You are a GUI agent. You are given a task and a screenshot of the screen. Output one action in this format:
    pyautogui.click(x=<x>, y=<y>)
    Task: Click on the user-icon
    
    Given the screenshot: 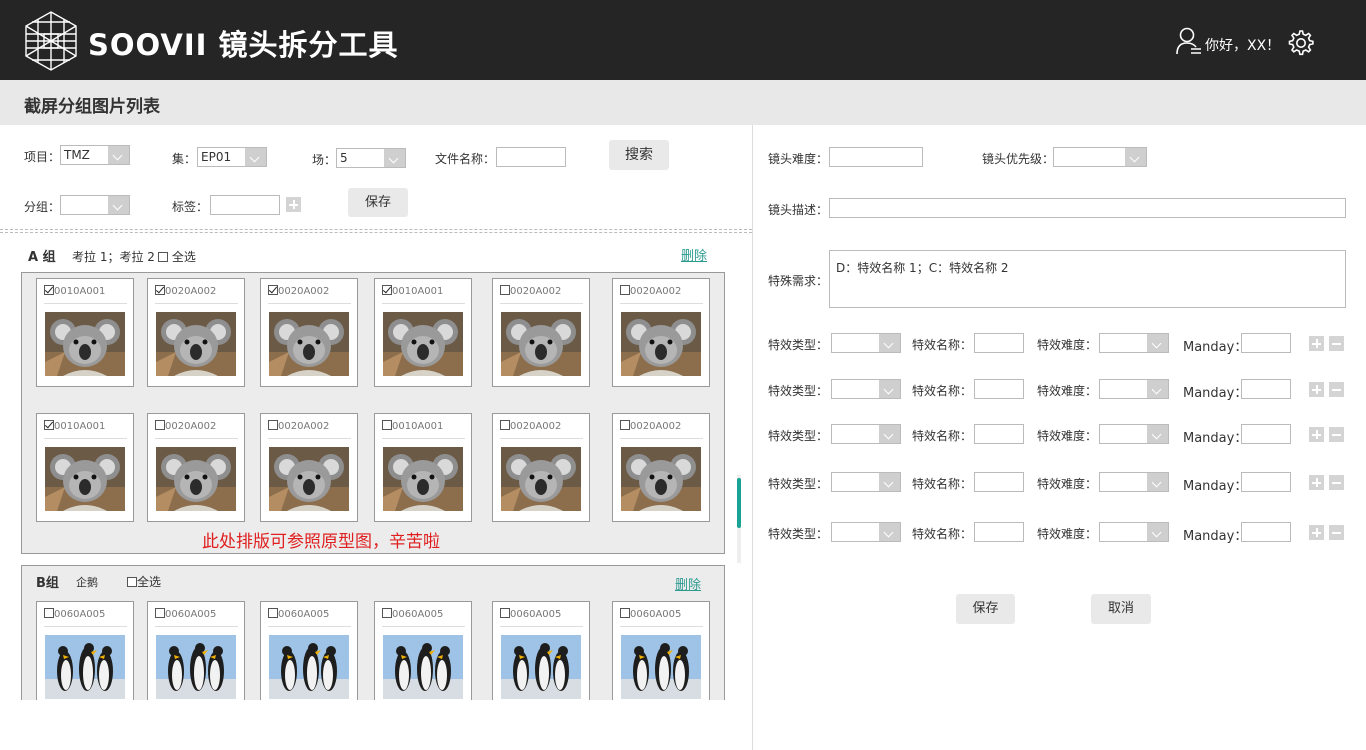 What is the action you would take?
    pyautogui.click(x=1189, y=41)
    